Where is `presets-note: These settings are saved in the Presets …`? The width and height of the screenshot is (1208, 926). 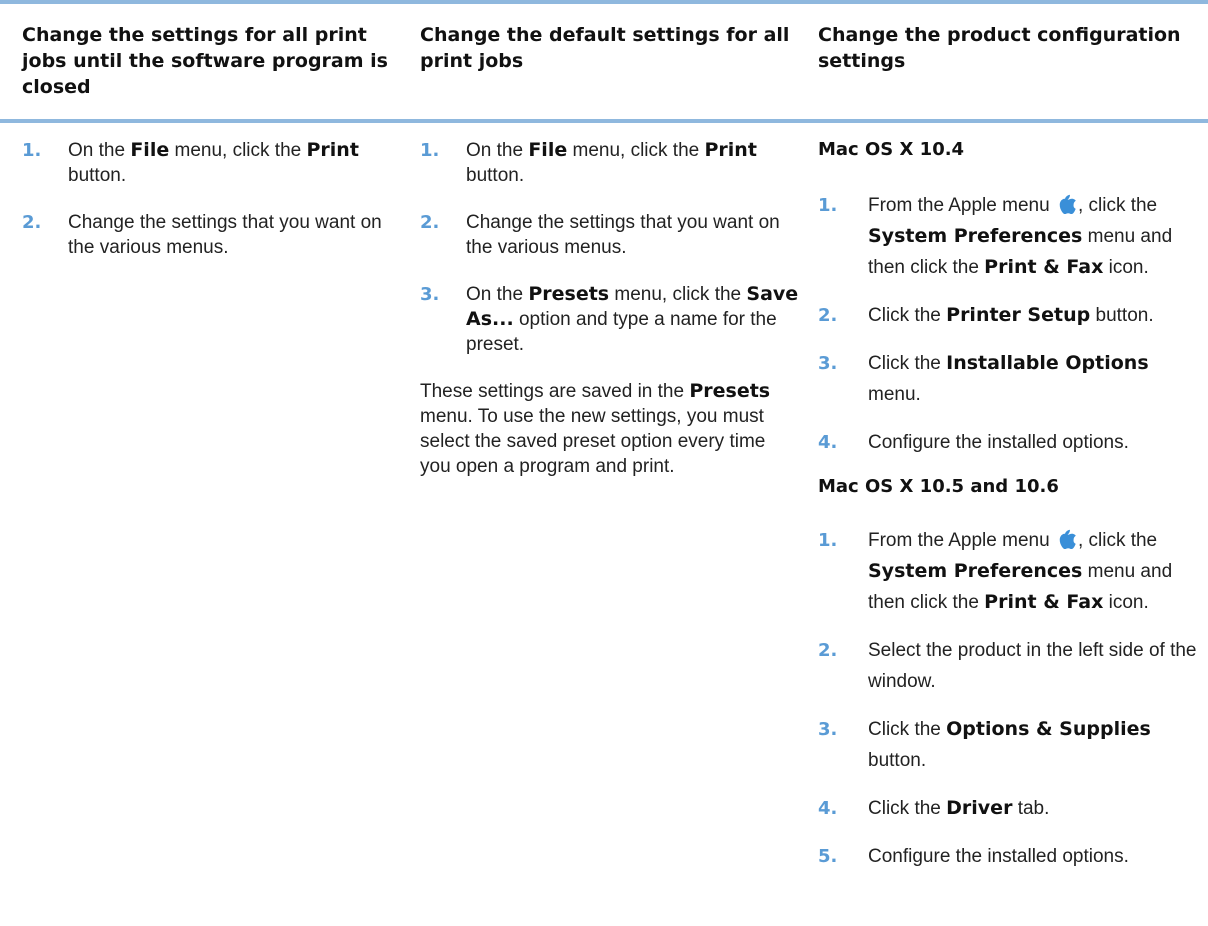 presets-note: These settings are saved in the Presets … is located at coordinates (595, 428).